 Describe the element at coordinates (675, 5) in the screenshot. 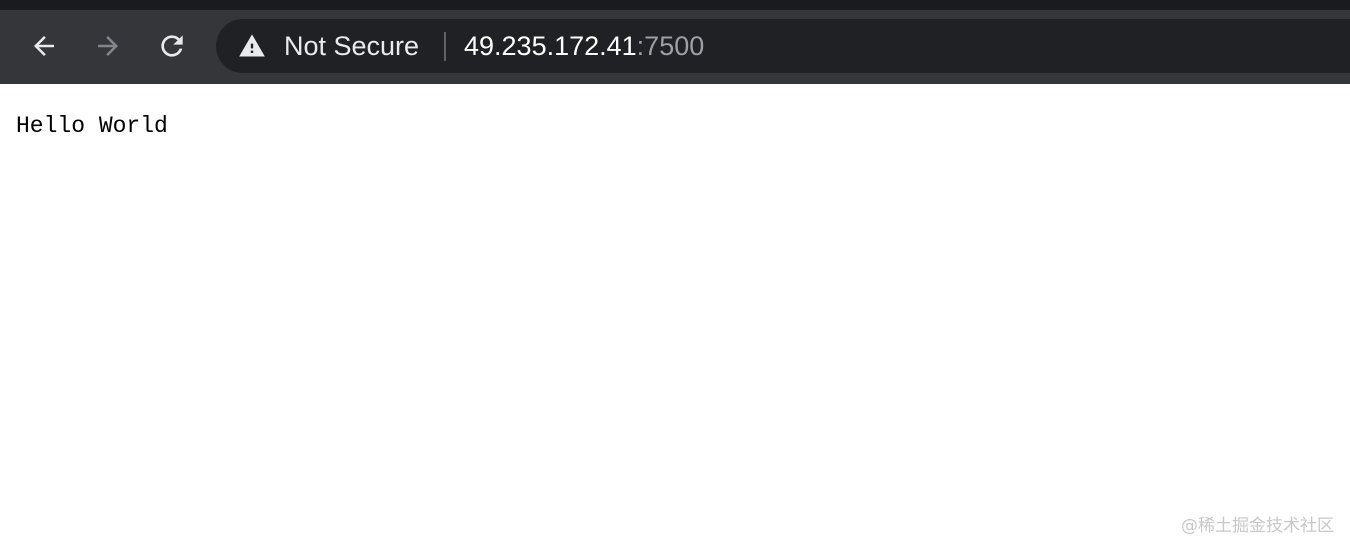

I see `browser-tab-strip` at that location.